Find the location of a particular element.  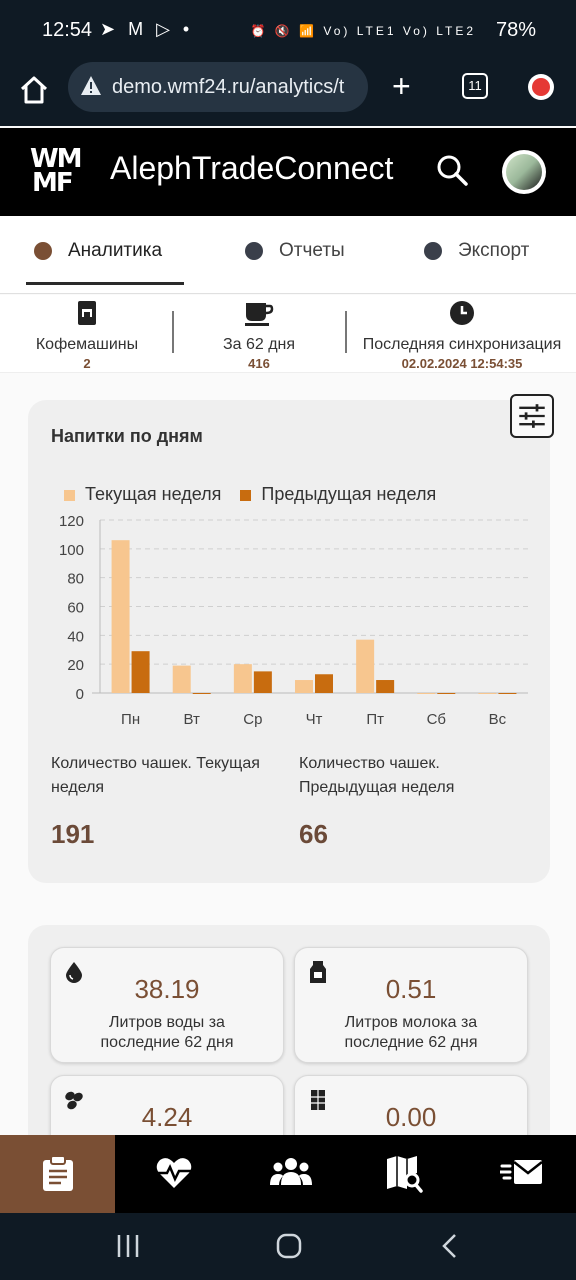

x-tick-label: Пт is located at coordinates (375, 719).